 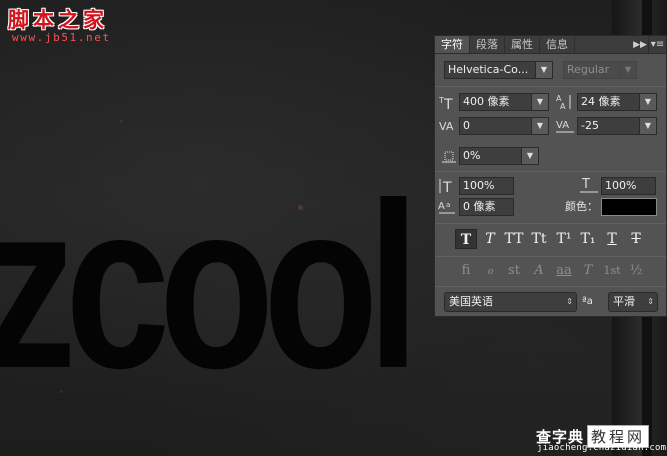 What do you see at coordinates (588, 69) in the screenshot?
I see `font-style-value: Regular` at bounding box center [588, 69].